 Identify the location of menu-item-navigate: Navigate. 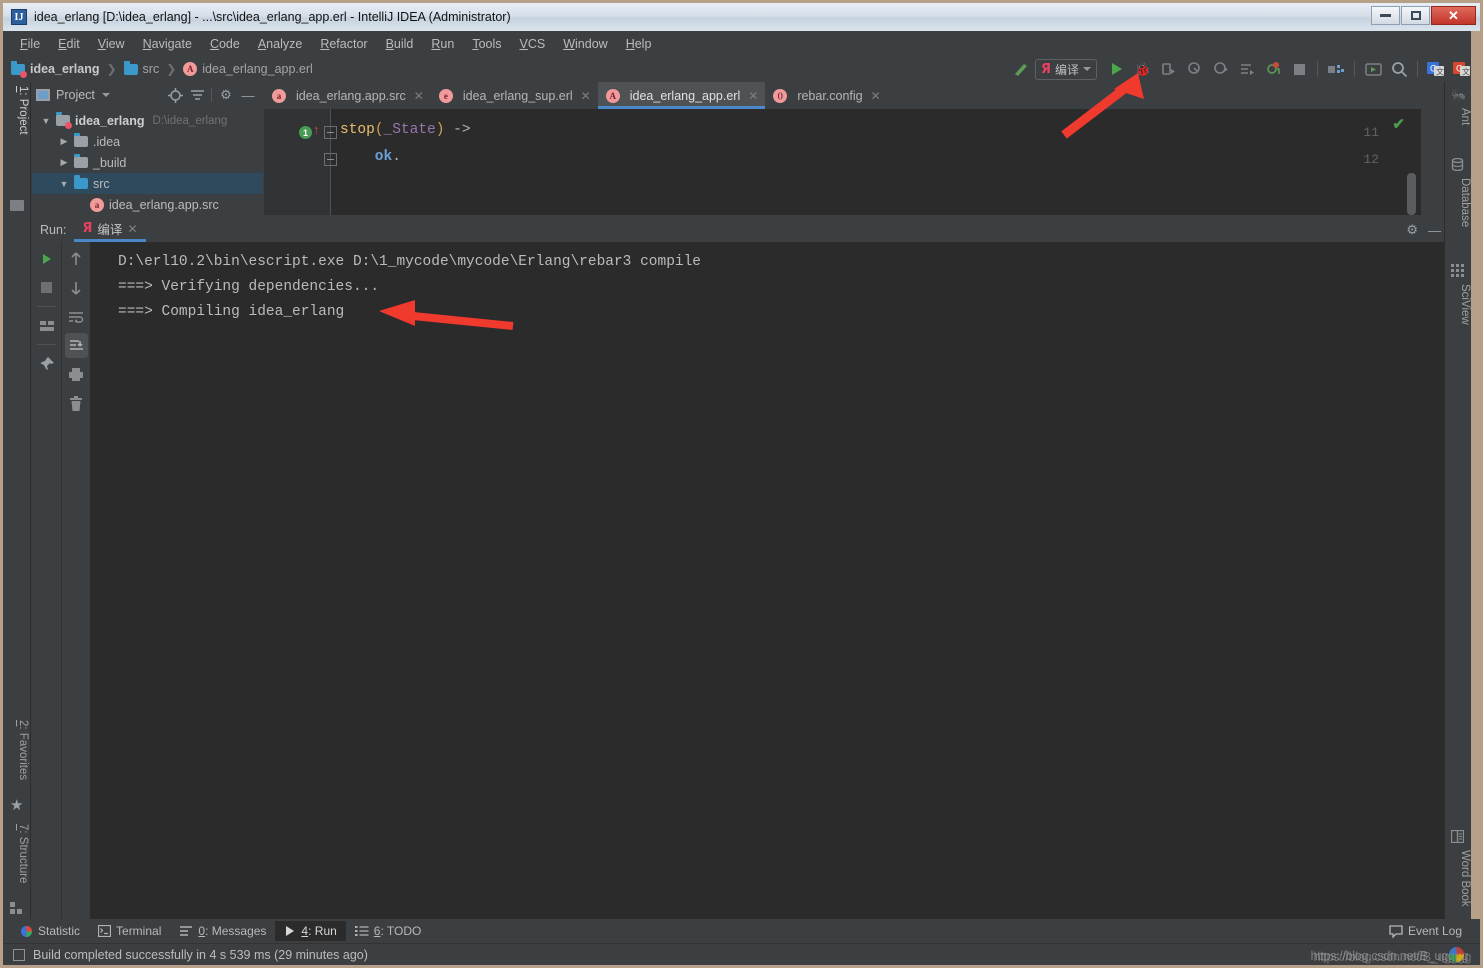
(167, 44).